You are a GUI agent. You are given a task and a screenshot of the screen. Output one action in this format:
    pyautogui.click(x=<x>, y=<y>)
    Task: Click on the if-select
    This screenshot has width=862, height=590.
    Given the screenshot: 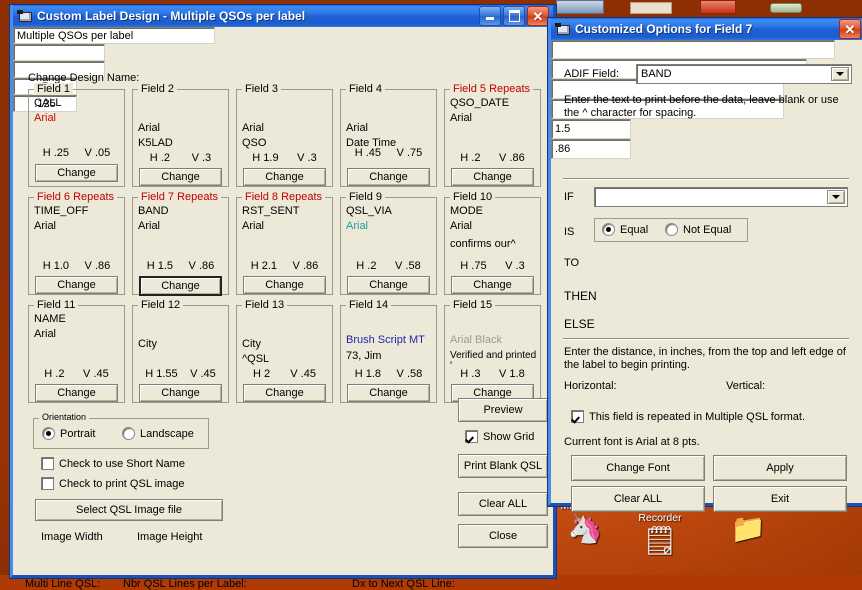 What is the action you would take?
    pyautogui.click(x=721, y=197)
    